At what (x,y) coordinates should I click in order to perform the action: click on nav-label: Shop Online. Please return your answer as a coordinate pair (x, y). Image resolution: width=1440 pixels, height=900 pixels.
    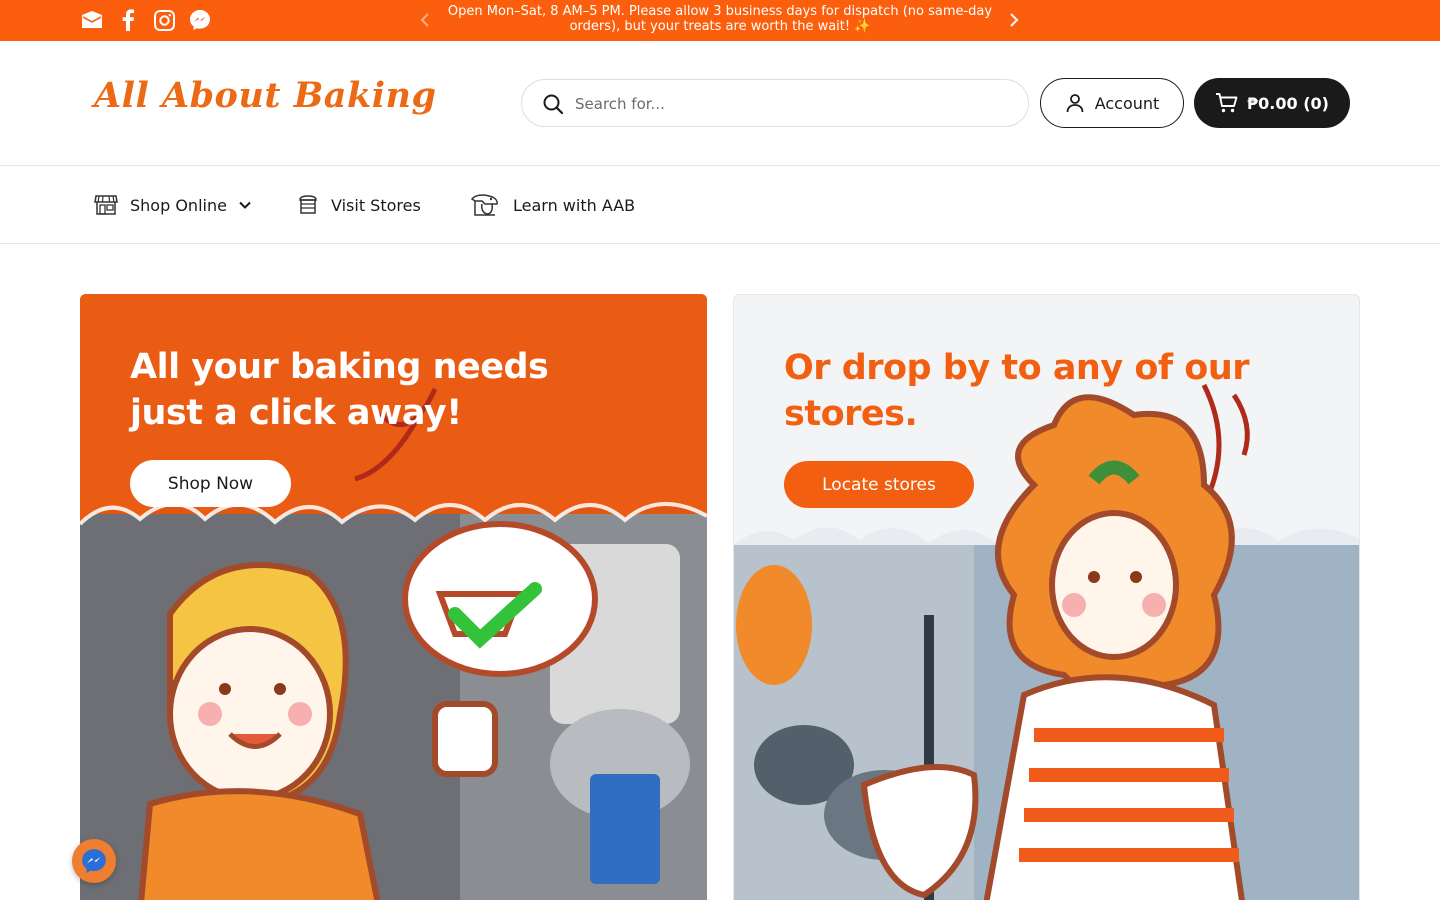
    Looking at the image, I should click on (178, 205).